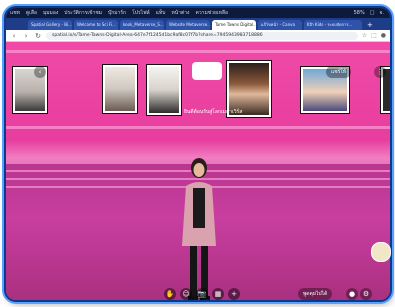 The width and height of the screenshot is (395, 307). I want to click on raise-hand-icon: ✋, so click(170, 294).